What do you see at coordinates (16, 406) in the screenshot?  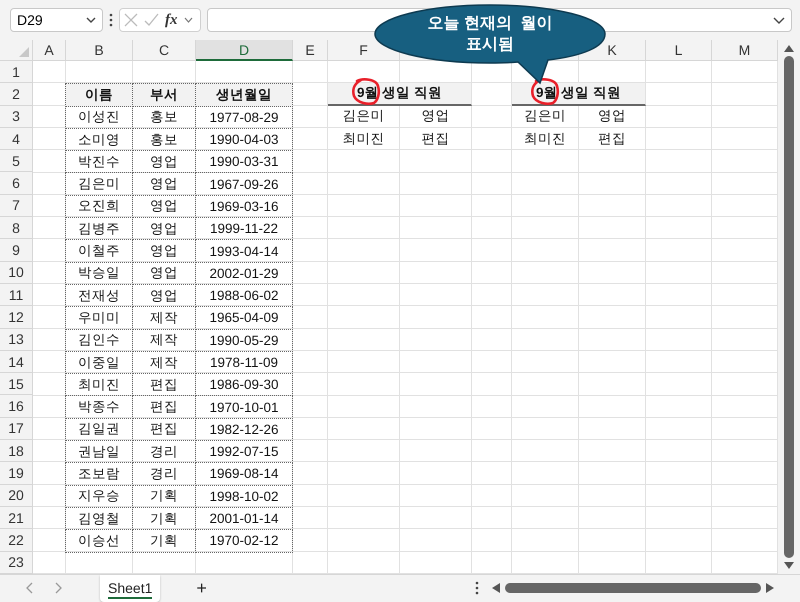 I see `row-header: 16` at bounding box center [16, 406].